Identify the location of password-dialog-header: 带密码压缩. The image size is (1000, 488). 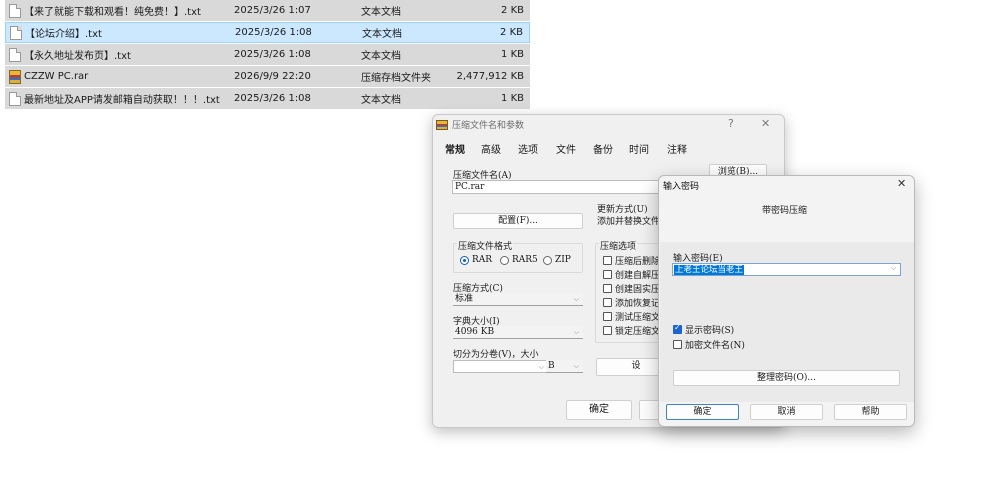
(786, 218).